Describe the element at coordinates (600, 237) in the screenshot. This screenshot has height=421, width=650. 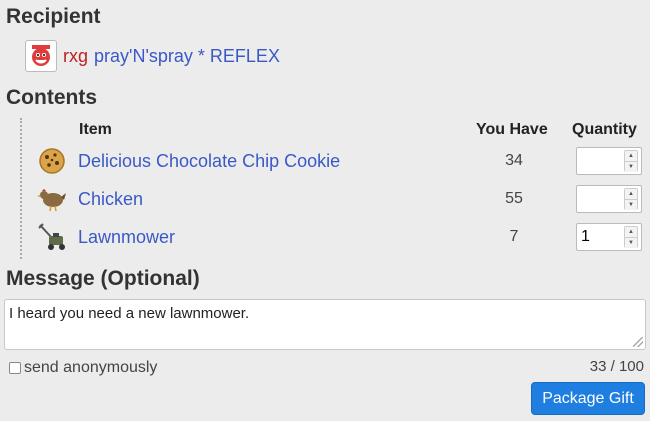
I see `quantity-value: 1` at that location.